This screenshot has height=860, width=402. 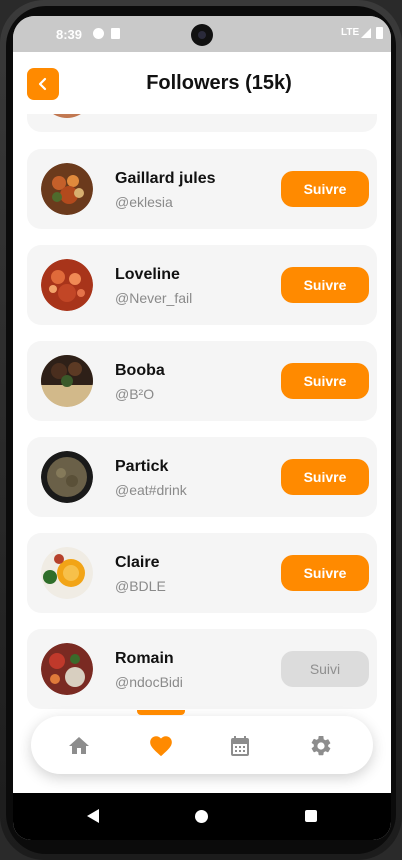 I want to click on battery-icon, so click(x=379, y=33).